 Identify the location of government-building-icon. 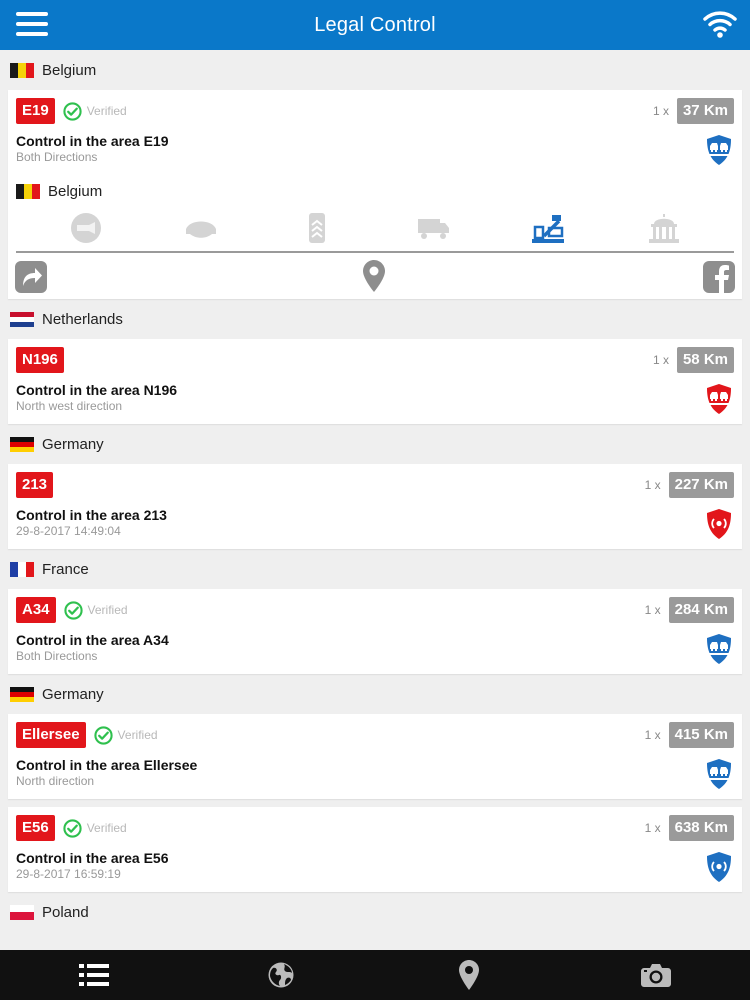
(664, 228).